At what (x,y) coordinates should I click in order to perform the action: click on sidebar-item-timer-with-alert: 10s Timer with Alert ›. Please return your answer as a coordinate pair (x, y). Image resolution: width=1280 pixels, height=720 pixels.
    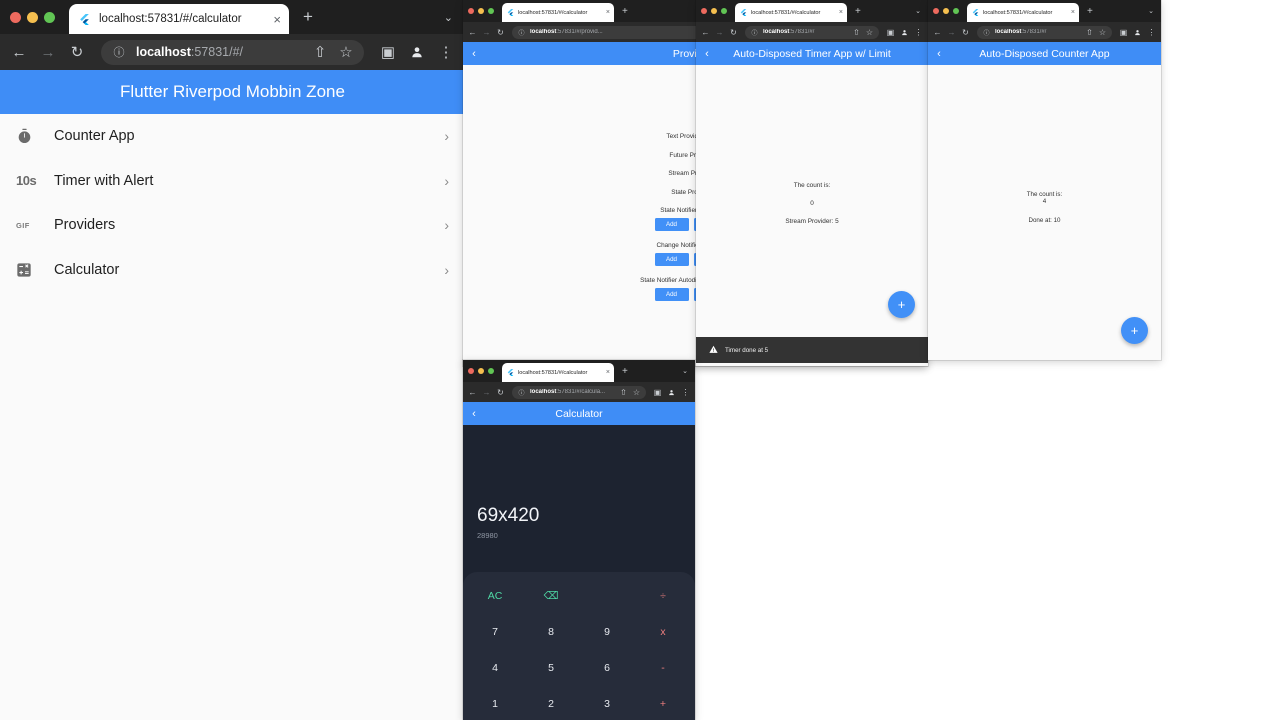
    Looking at the image, I should click on (232, 180).